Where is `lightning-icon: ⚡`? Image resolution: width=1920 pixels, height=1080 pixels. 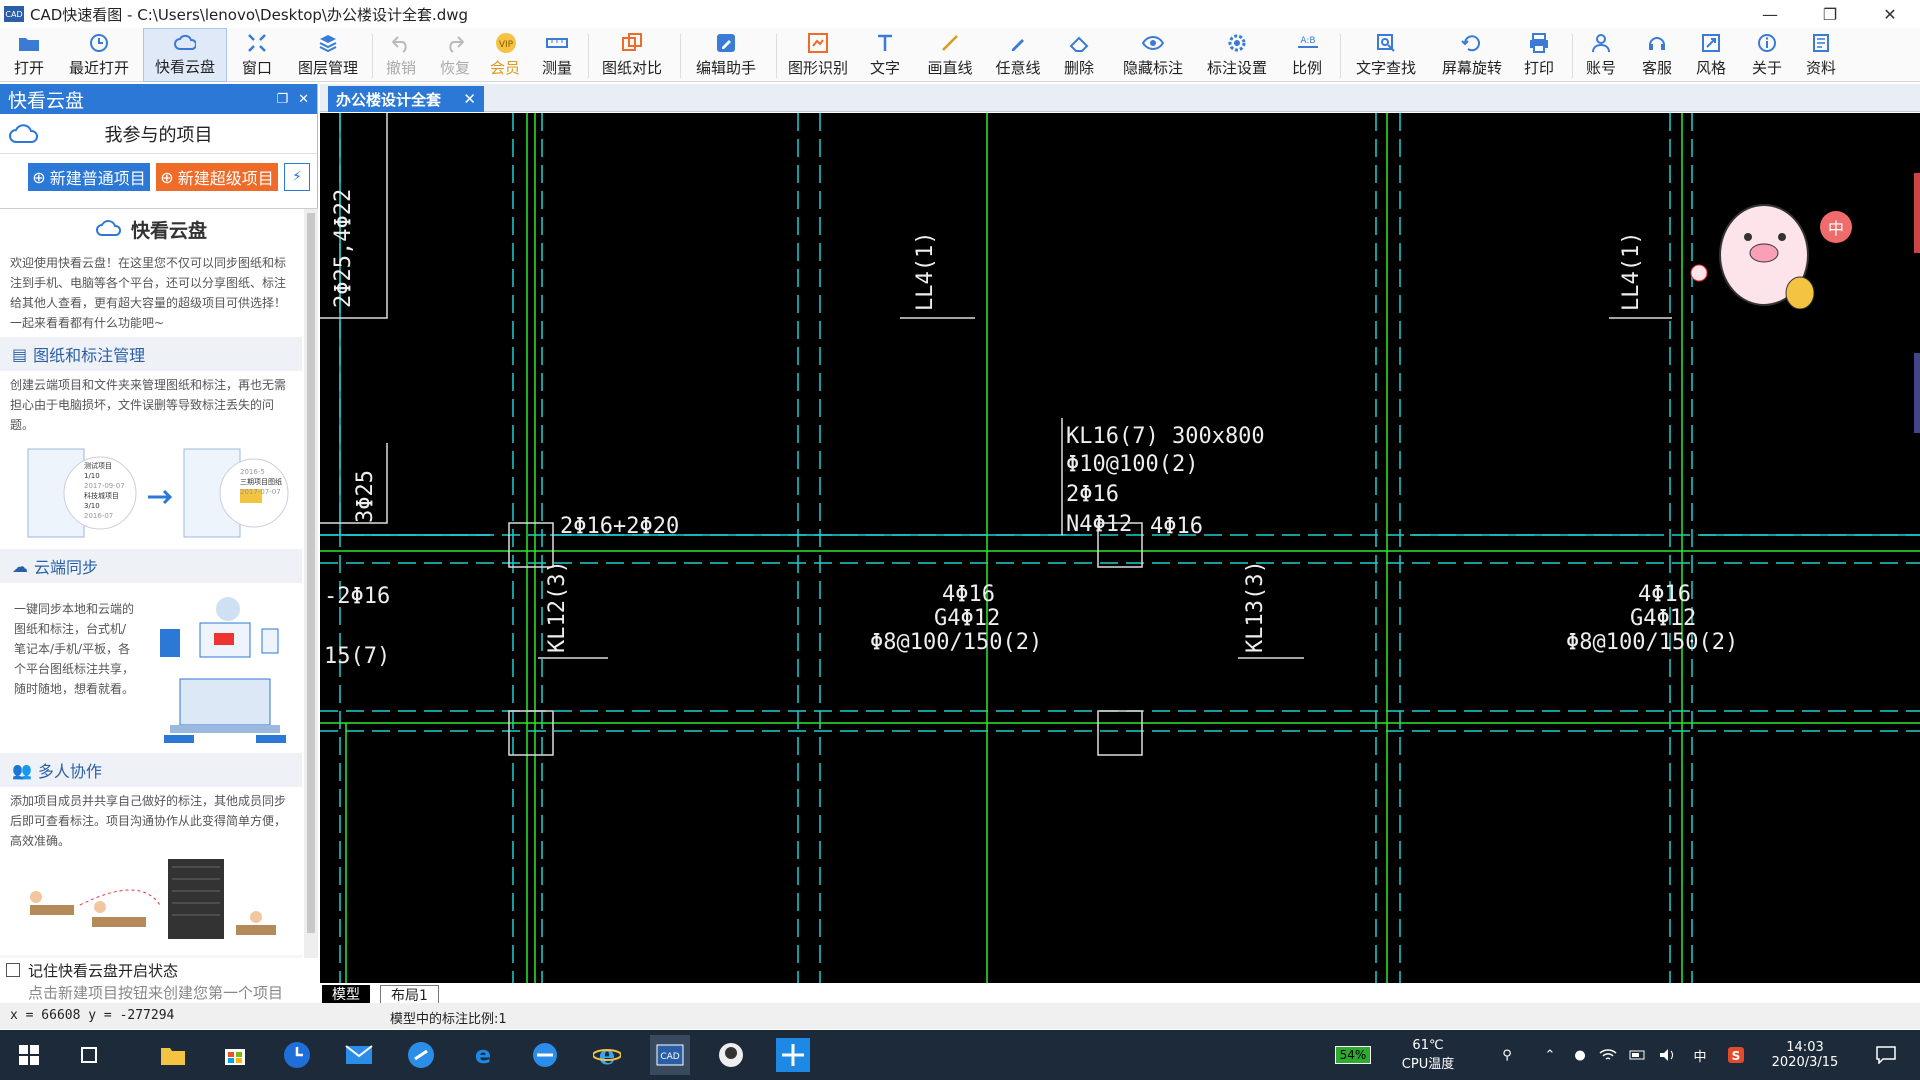
lightning-icon: ⚡ is located at coordinates (297, 177).